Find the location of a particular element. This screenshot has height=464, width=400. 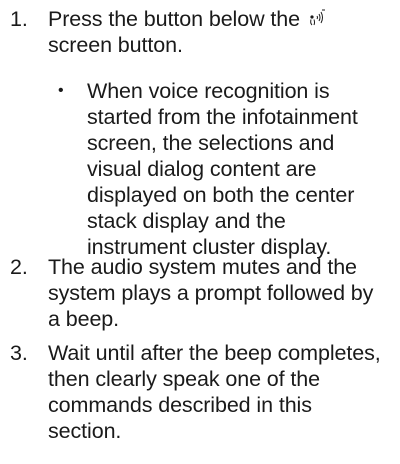

voice-recognition-icon is located at coordinates (318, 16).